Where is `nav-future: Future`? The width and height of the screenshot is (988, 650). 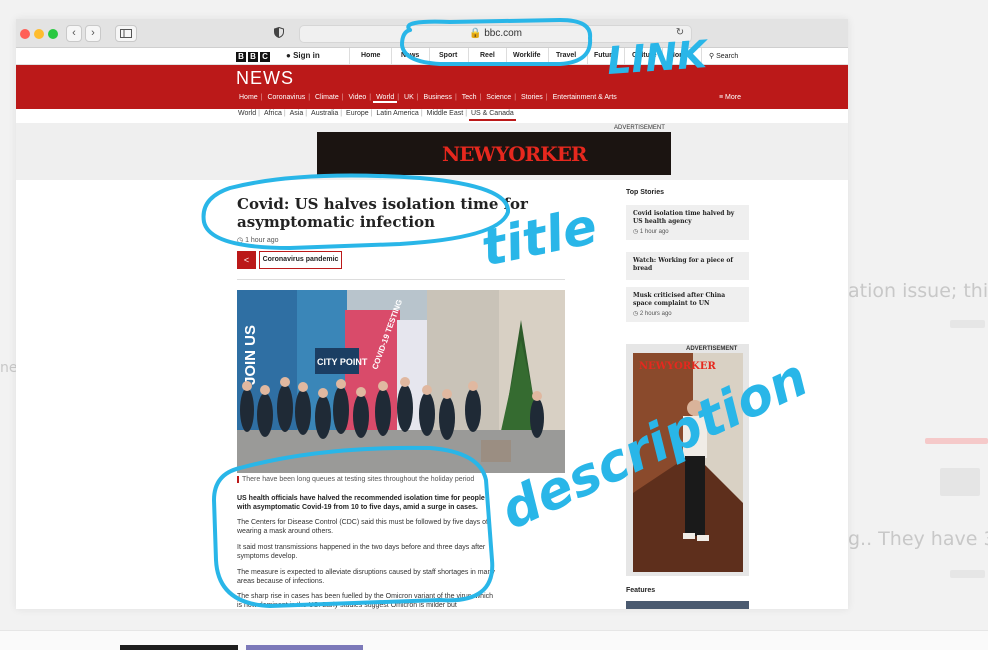
nav-future: Future is located at coordinates (605, 55).